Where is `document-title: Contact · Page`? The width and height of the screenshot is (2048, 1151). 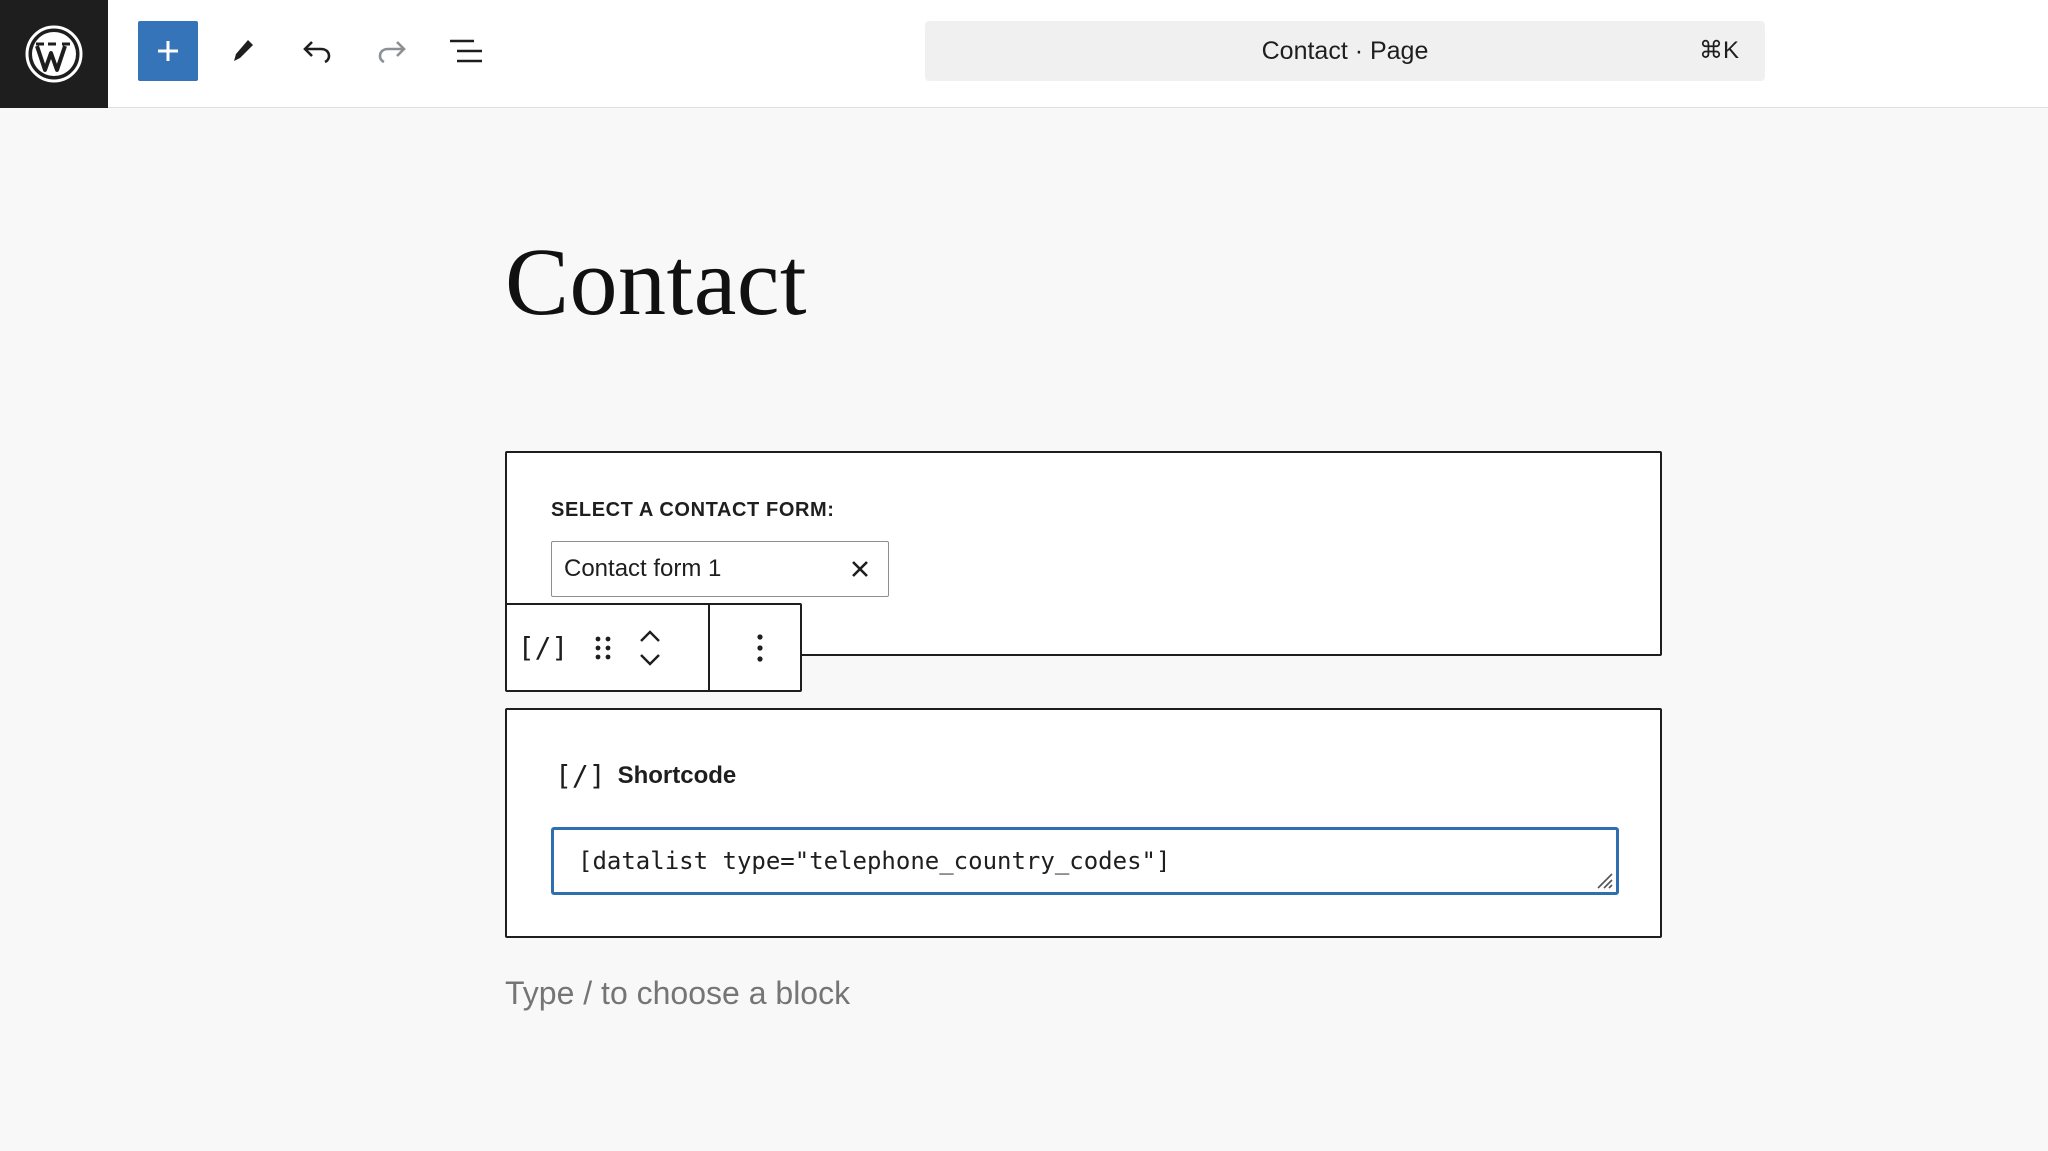
document-title: Contact · Page is located at coordinates (1345, 51).